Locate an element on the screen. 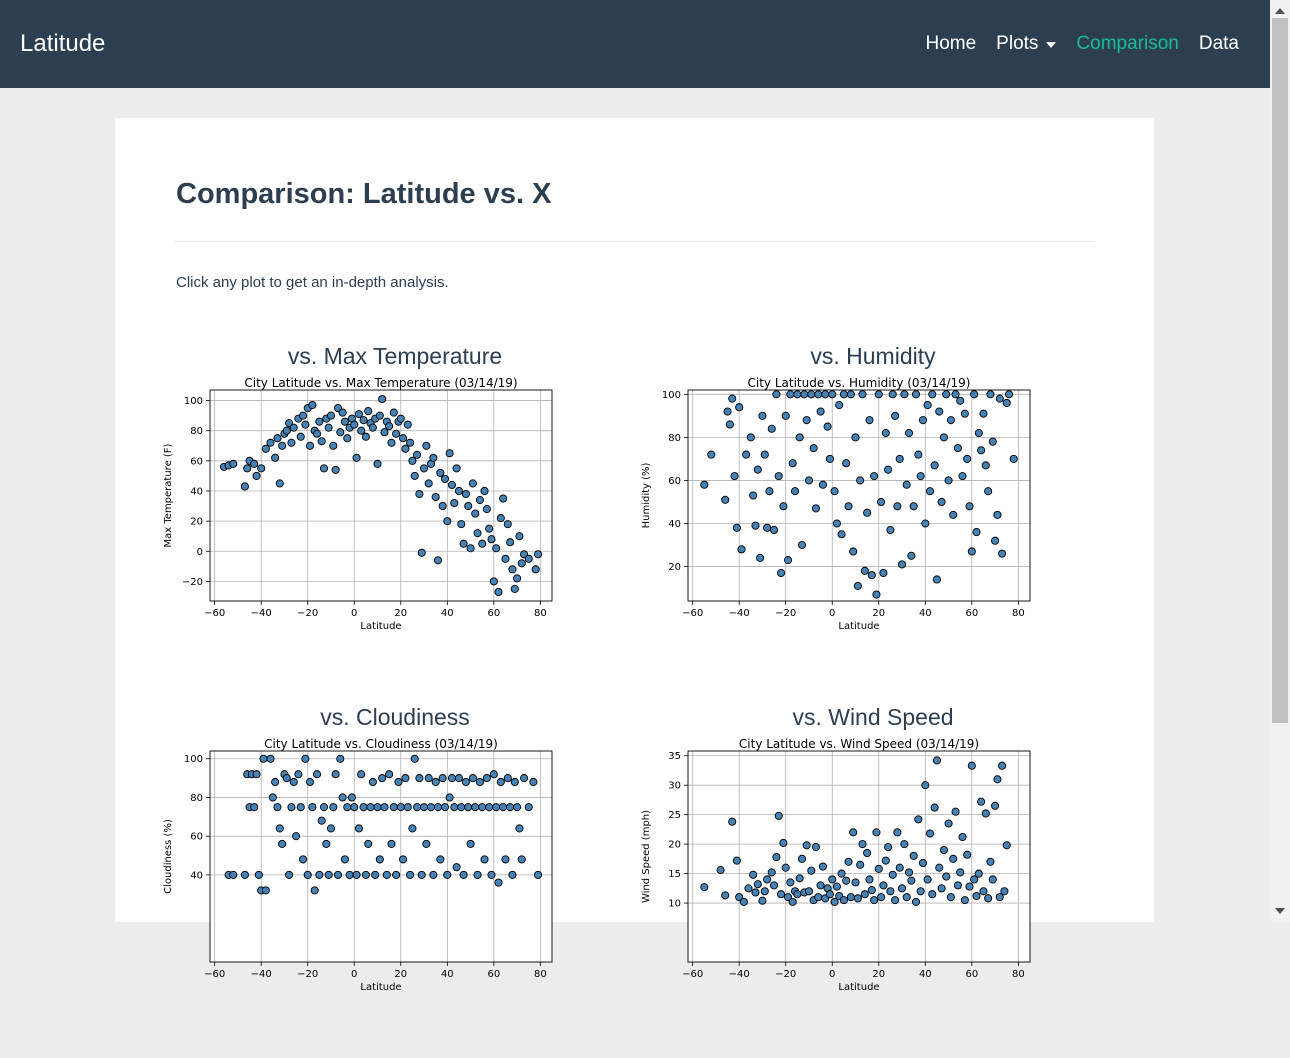 The image size is (1290, 1058). scroll-up-arrow-icon is located at coordinates (1280, 11).